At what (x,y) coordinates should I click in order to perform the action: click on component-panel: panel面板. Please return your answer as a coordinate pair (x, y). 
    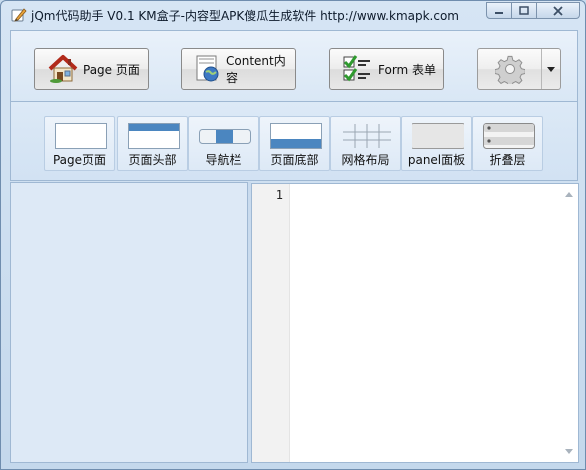
    Looking at the image, I should click on (436, 143).